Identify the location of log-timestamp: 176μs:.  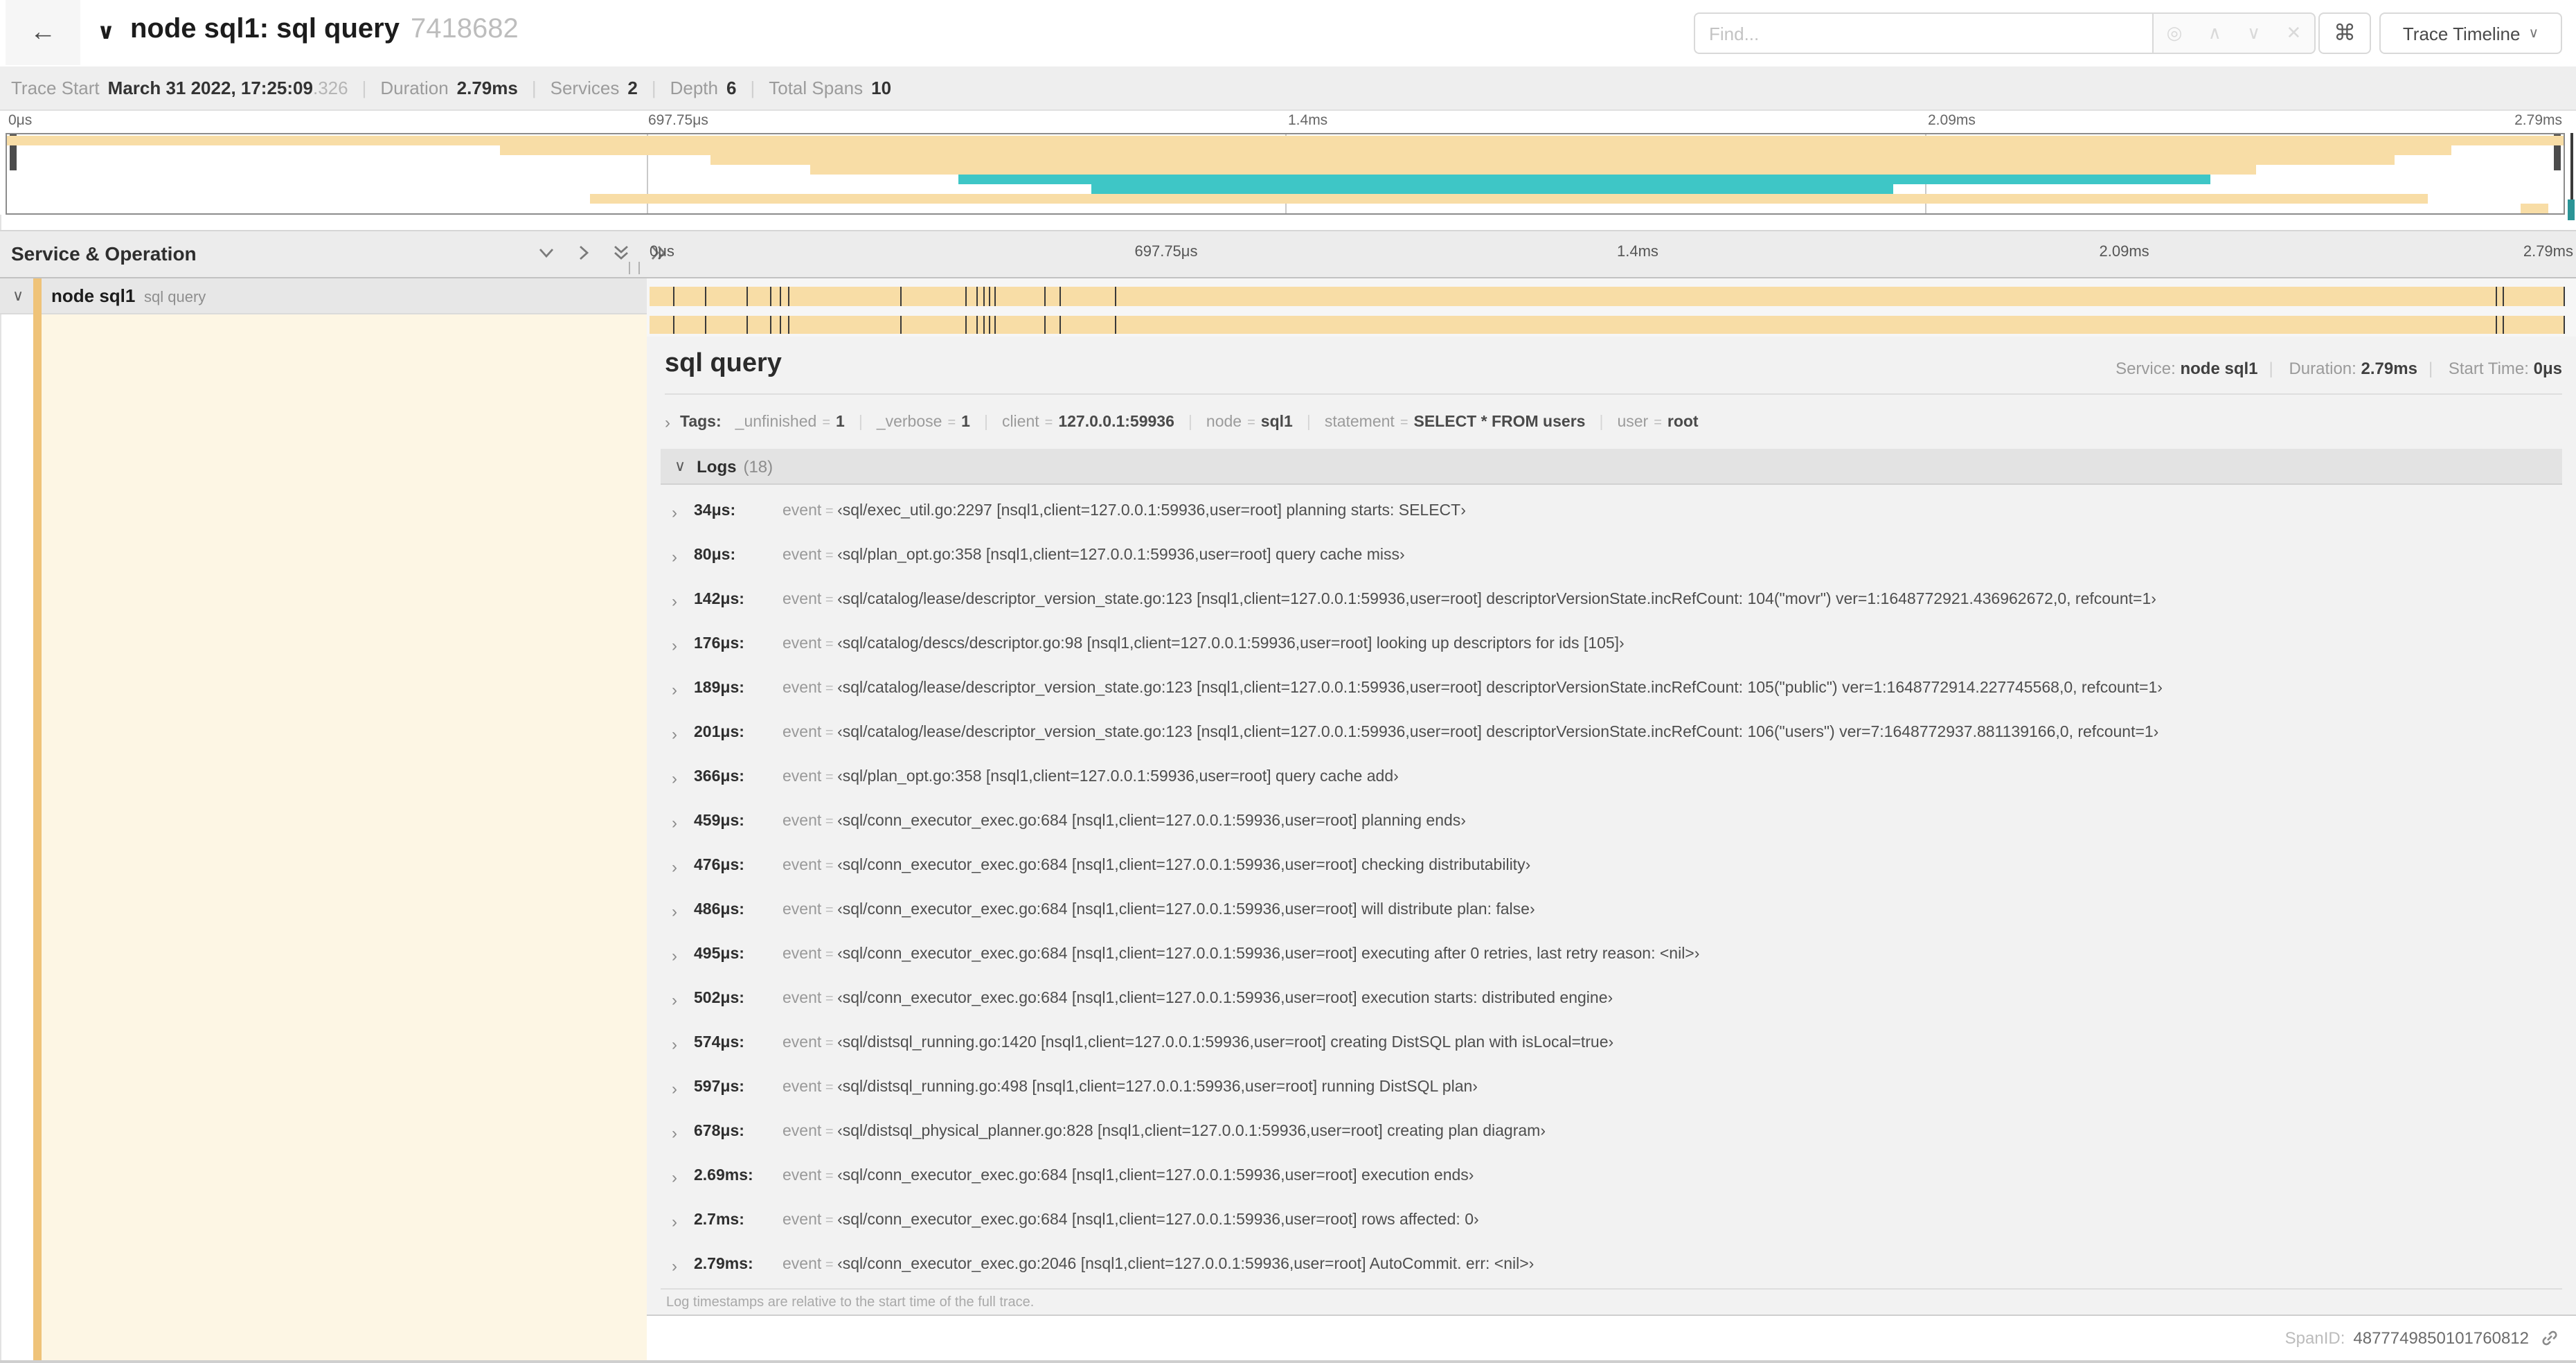
(719, 644).